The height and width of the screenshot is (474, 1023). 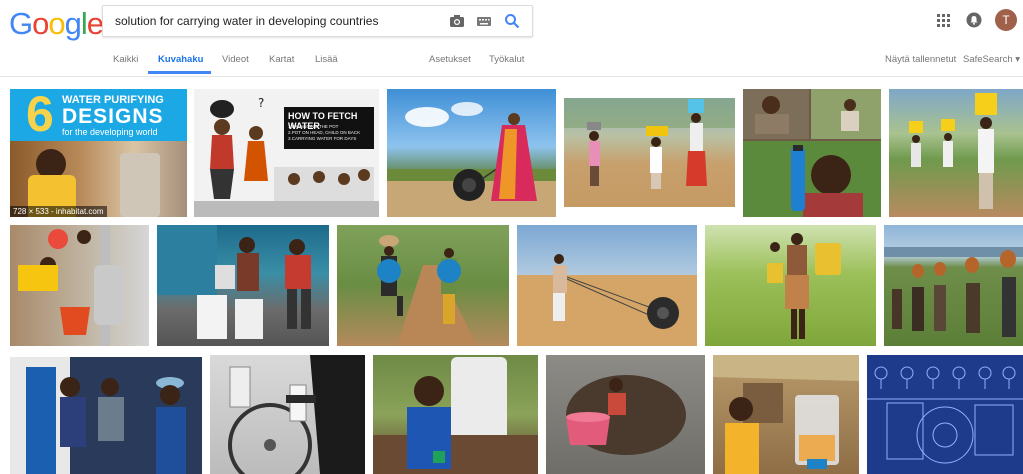 What do you see at coordinates (179, 72) in the screenshot?
I see `active-tab-indicator` at bounding box center [179, 72].